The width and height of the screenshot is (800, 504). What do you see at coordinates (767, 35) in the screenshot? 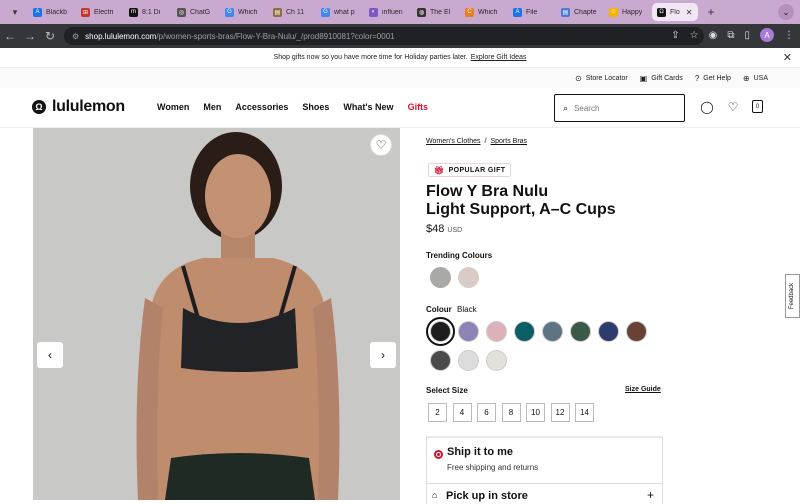
I see `profile-avatar: A` at bounding box center [767, 35].